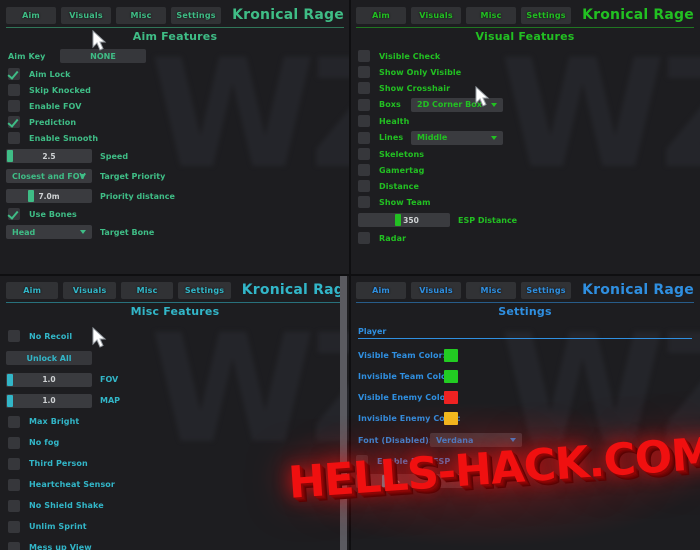  What do you see at coordinates (529, 376) in the screenshot?
I see `row-invisible-team-color: Invisible Team Color:` at bounding box center [529, 376].